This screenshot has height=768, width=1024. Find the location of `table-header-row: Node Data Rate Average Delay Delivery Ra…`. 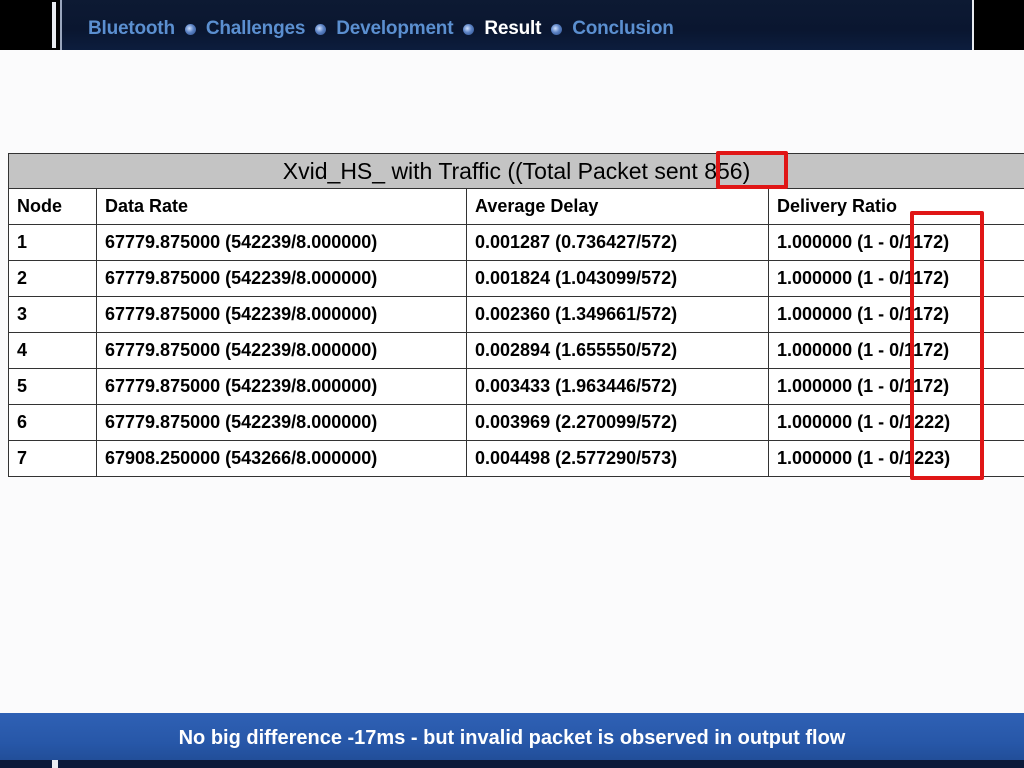

table-header-row: Node Data Rate Average Delay Delivery Ra… is located at coordinates (516, 206).